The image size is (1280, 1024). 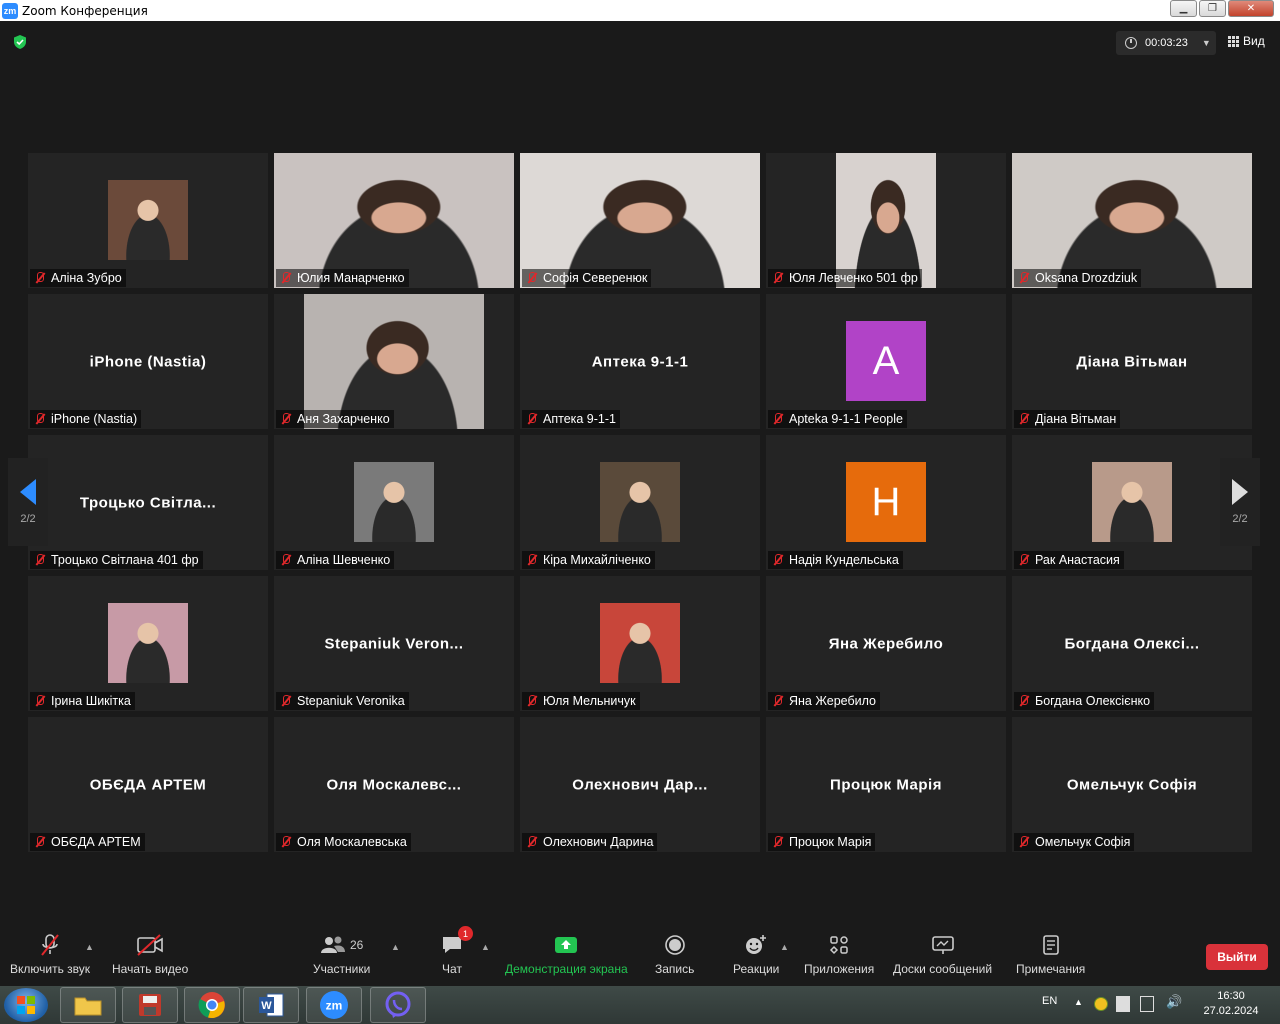 I want to click on tray-expand-chevron-icon: ▲, so click(x=1078, y=1002).